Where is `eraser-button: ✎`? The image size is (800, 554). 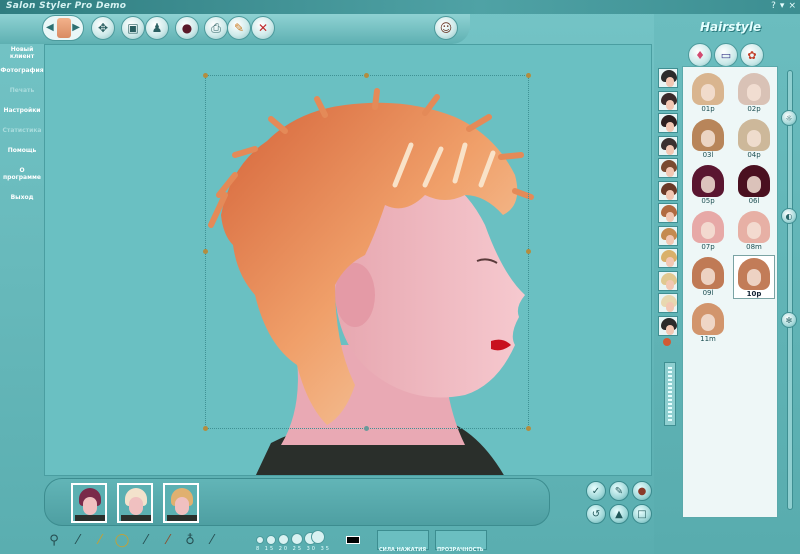
eraser-button: ✎ is located at coordinates (239, 28).